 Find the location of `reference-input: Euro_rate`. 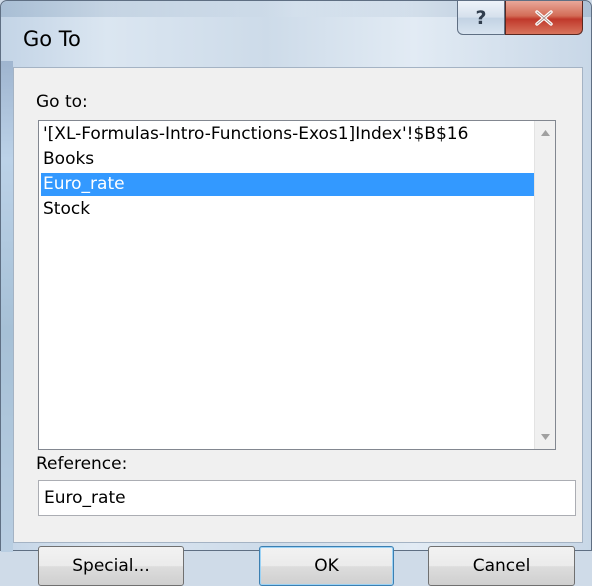

reference-input: Euro_rate is located at coordinates (307, 498).